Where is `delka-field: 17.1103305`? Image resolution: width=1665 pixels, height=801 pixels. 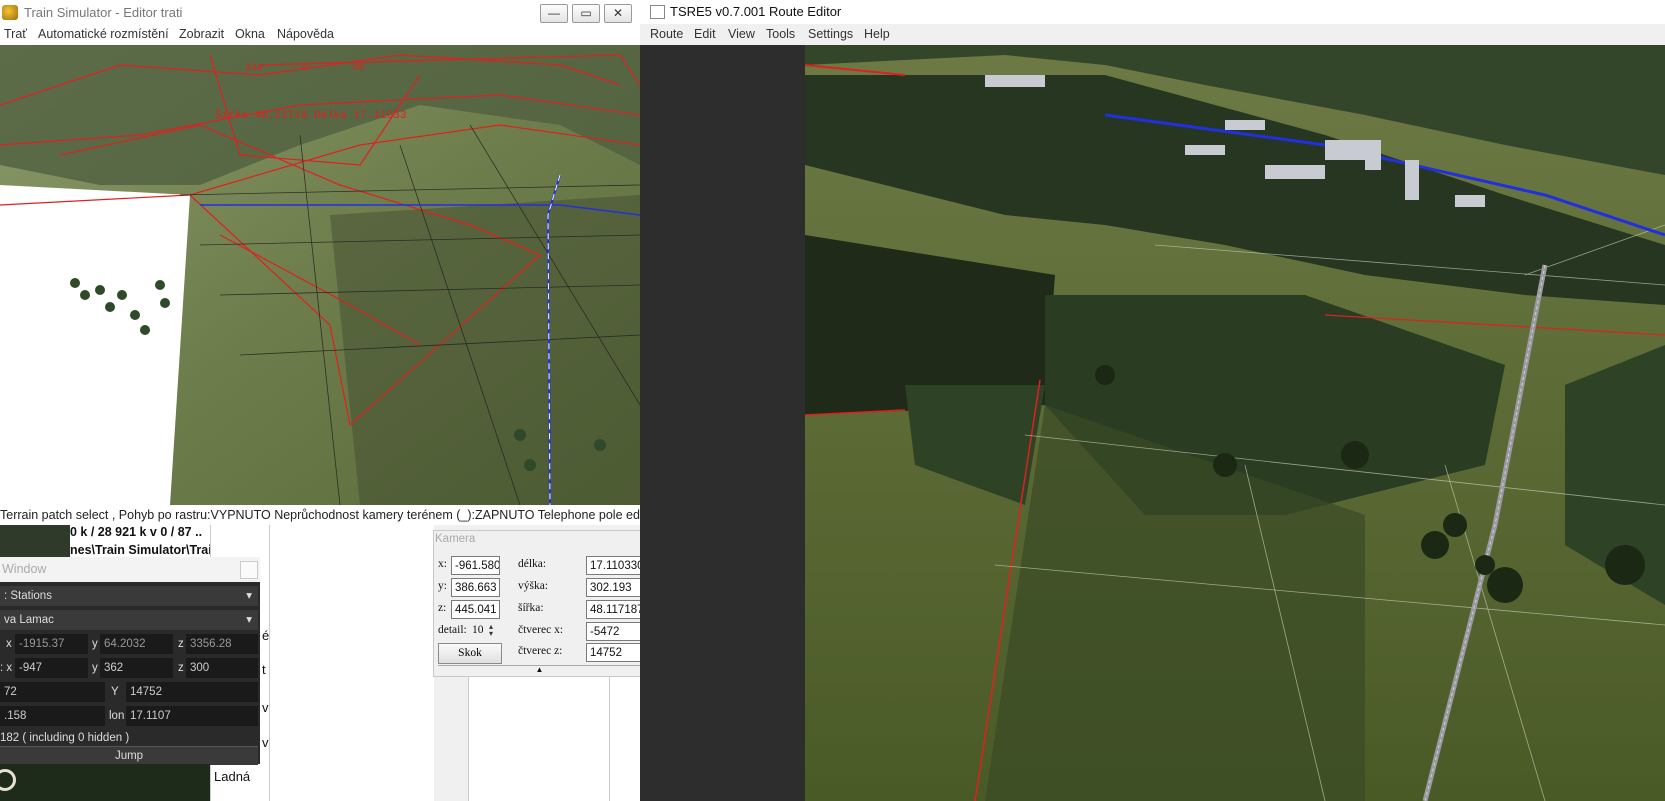 delka-field: 17.1103305 is located at coordinates (613, 565).